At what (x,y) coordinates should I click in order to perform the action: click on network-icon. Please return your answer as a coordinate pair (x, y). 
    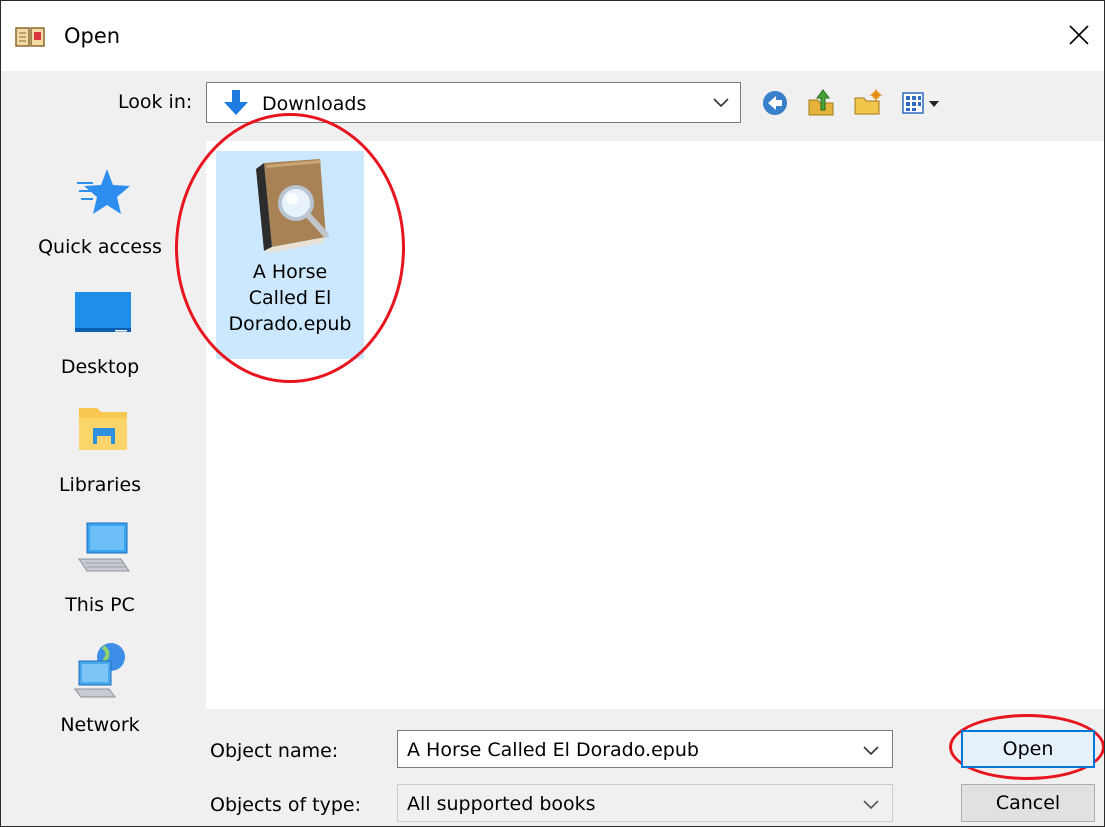
    Looking at the image, I should click on (103, 669).